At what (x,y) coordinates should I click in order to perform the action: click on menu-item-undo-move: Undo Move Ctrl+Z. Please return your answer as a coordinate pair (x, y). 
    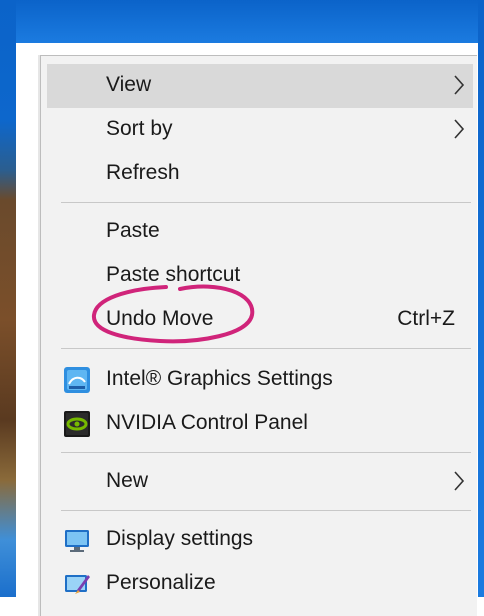
    Looking at the image, I should click on (260, 320).